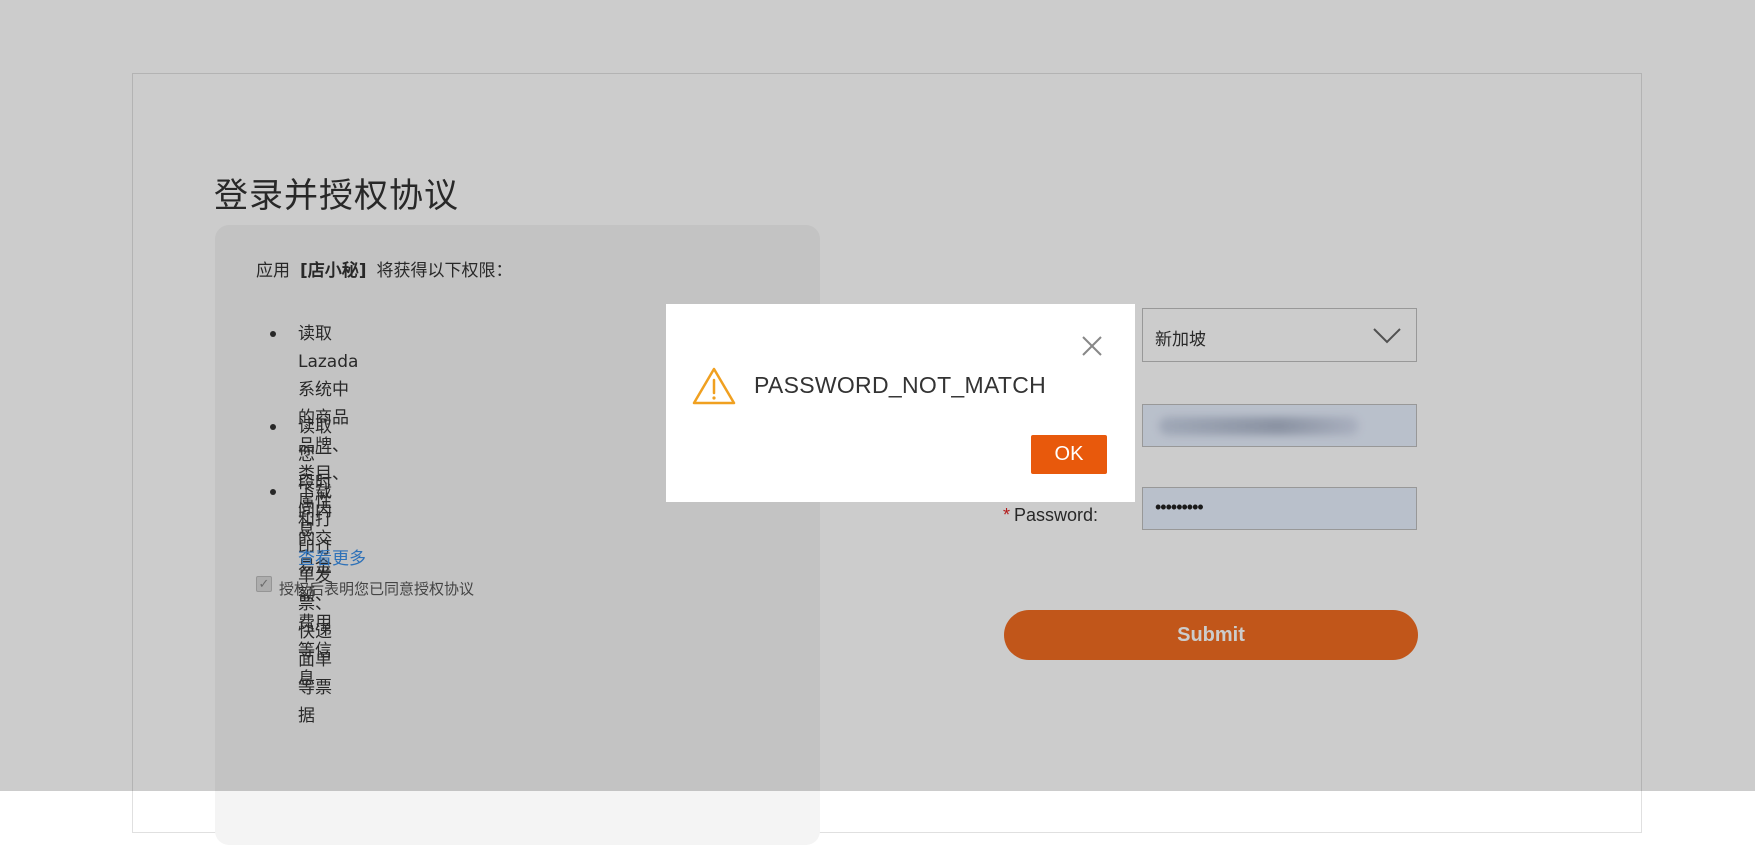 The image size is (1755, 845). Describe the element at coordinates (900, 385) in the screenshot. I see `error-message: PASSWORD_NOT_MATCH` at that location.